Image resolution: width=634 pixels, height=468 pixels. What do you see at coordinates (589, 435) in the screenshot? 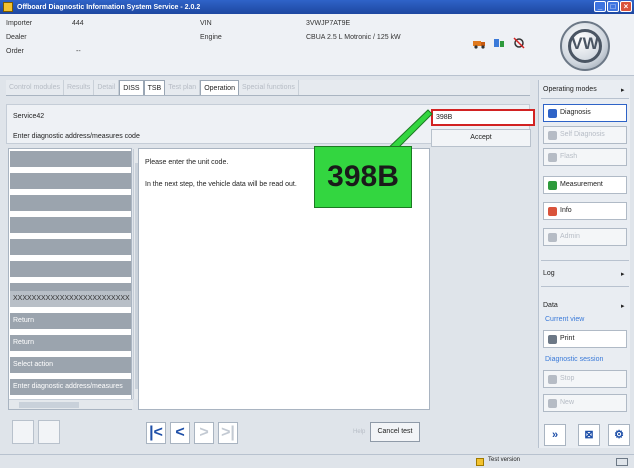
I see `close-panel-icon: ⊠` at bounding box center [589, 435].